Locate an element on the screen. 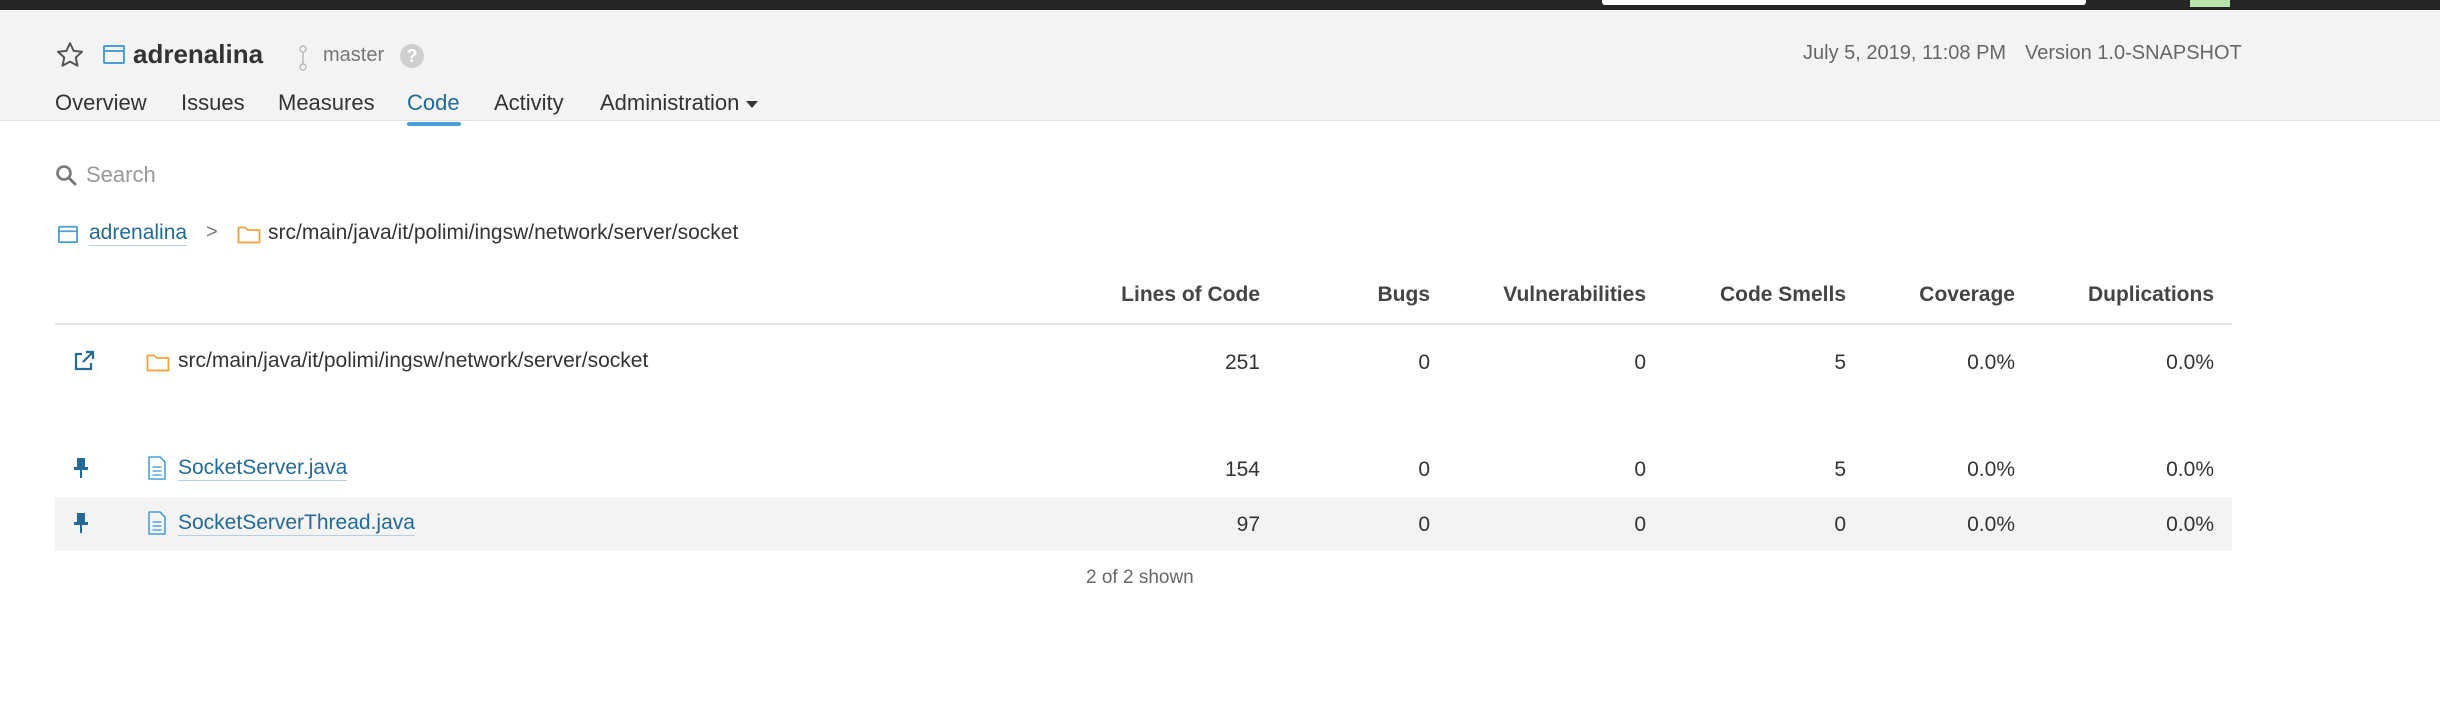  cell-code-smells: 0 is located at coordinates (1840, 525).